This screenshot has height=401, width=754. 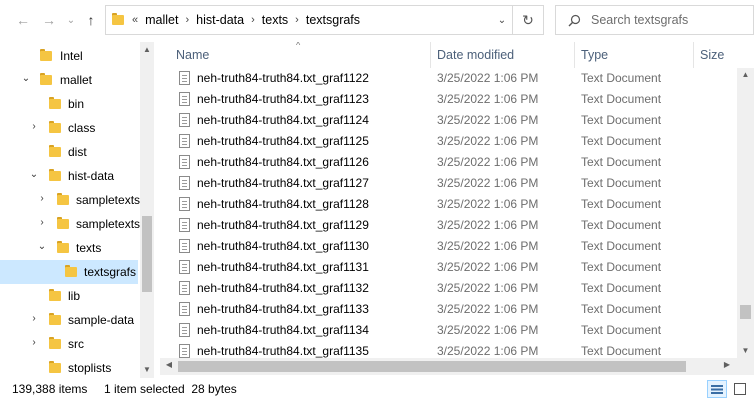 I want to click on file-list-vertical-scrollbar: ▲ ▼, so click(x=745, y=213).